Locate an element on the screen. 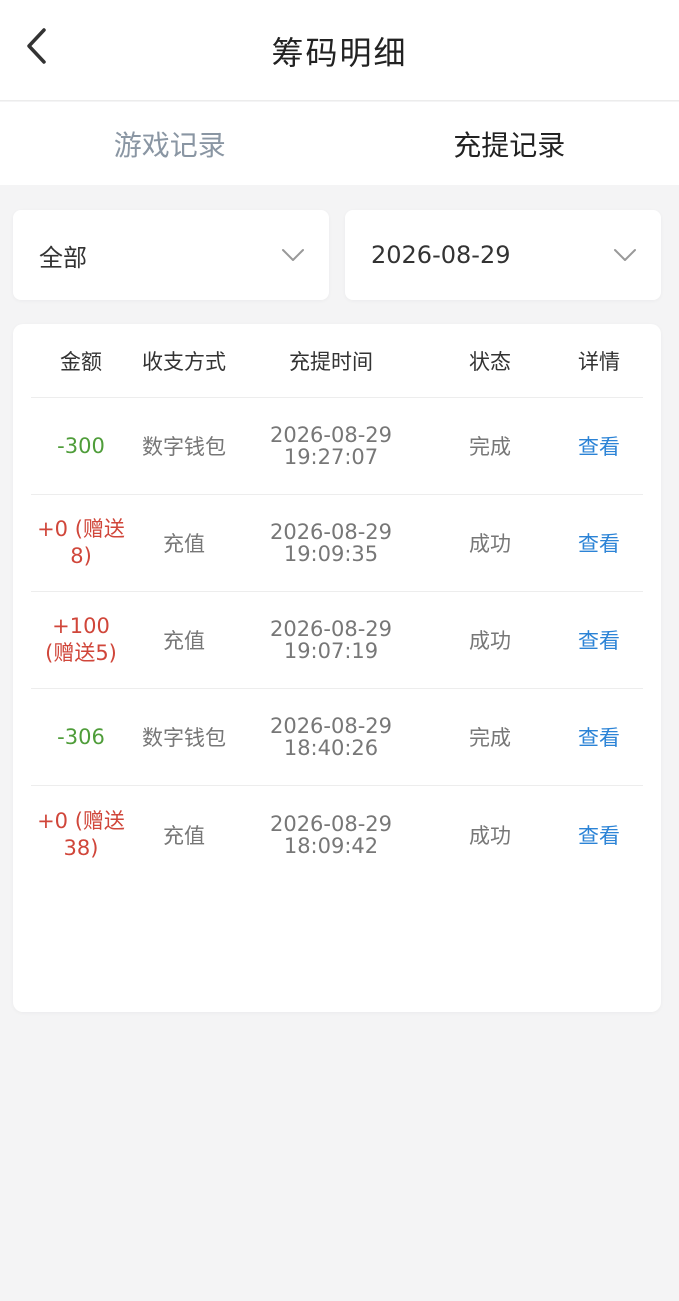 The height and width of the screenshot is (1301, 679). time-cell: 2026-08-29 19:27:07 is located at coordinates (331, 446).